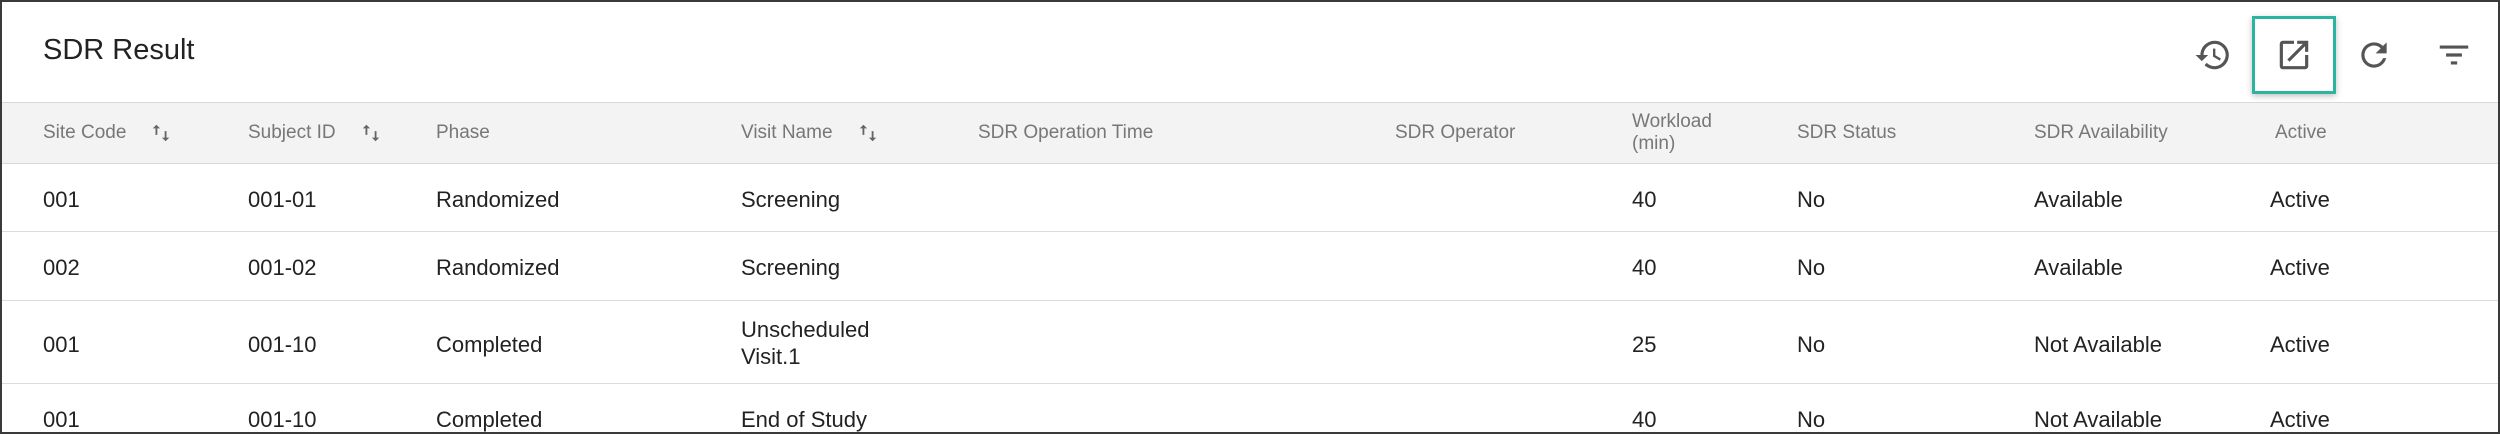 The image size is (2500, 436). I want to click on column-header-sdr-availability: SDR Availability, so click(2101, 133).